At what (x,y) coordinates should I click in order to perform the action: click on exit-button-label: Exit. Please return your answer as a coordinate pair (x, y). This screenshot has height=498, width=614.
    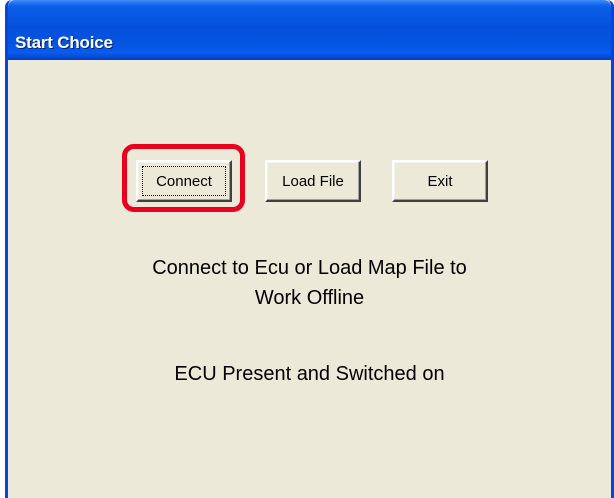
    Looking at the image, I should click on (440, 181).